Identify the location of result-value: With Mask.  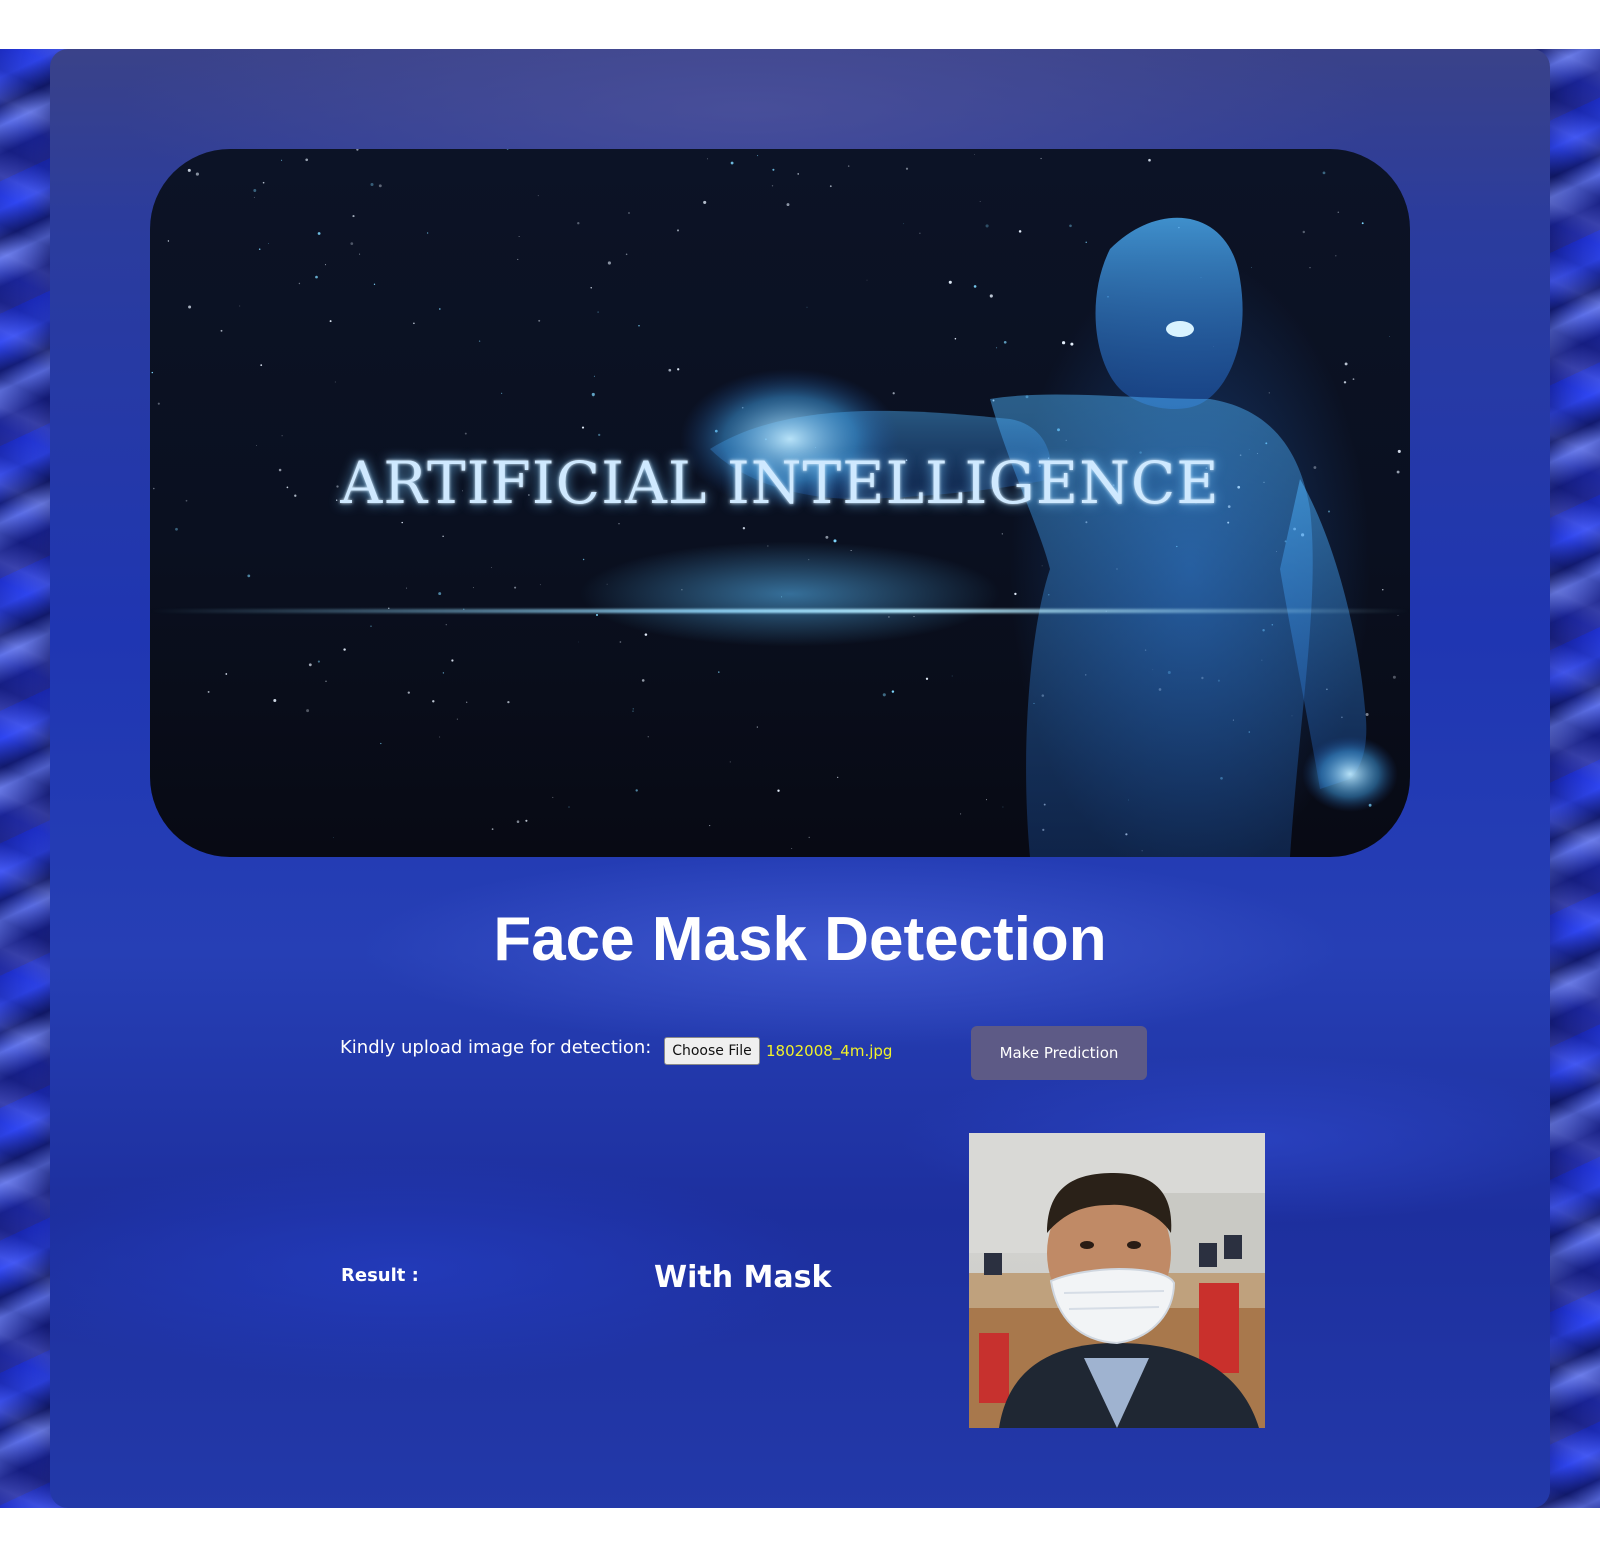
(743, 1277).